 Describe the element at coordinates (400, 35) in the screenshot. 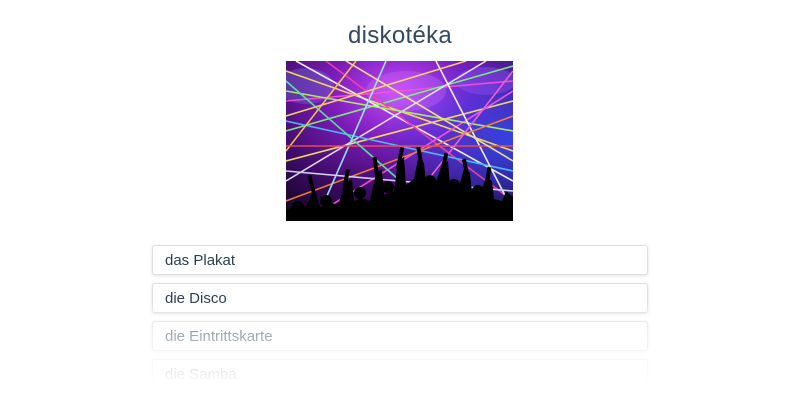

I see `question-title: diskotéka` at that location.